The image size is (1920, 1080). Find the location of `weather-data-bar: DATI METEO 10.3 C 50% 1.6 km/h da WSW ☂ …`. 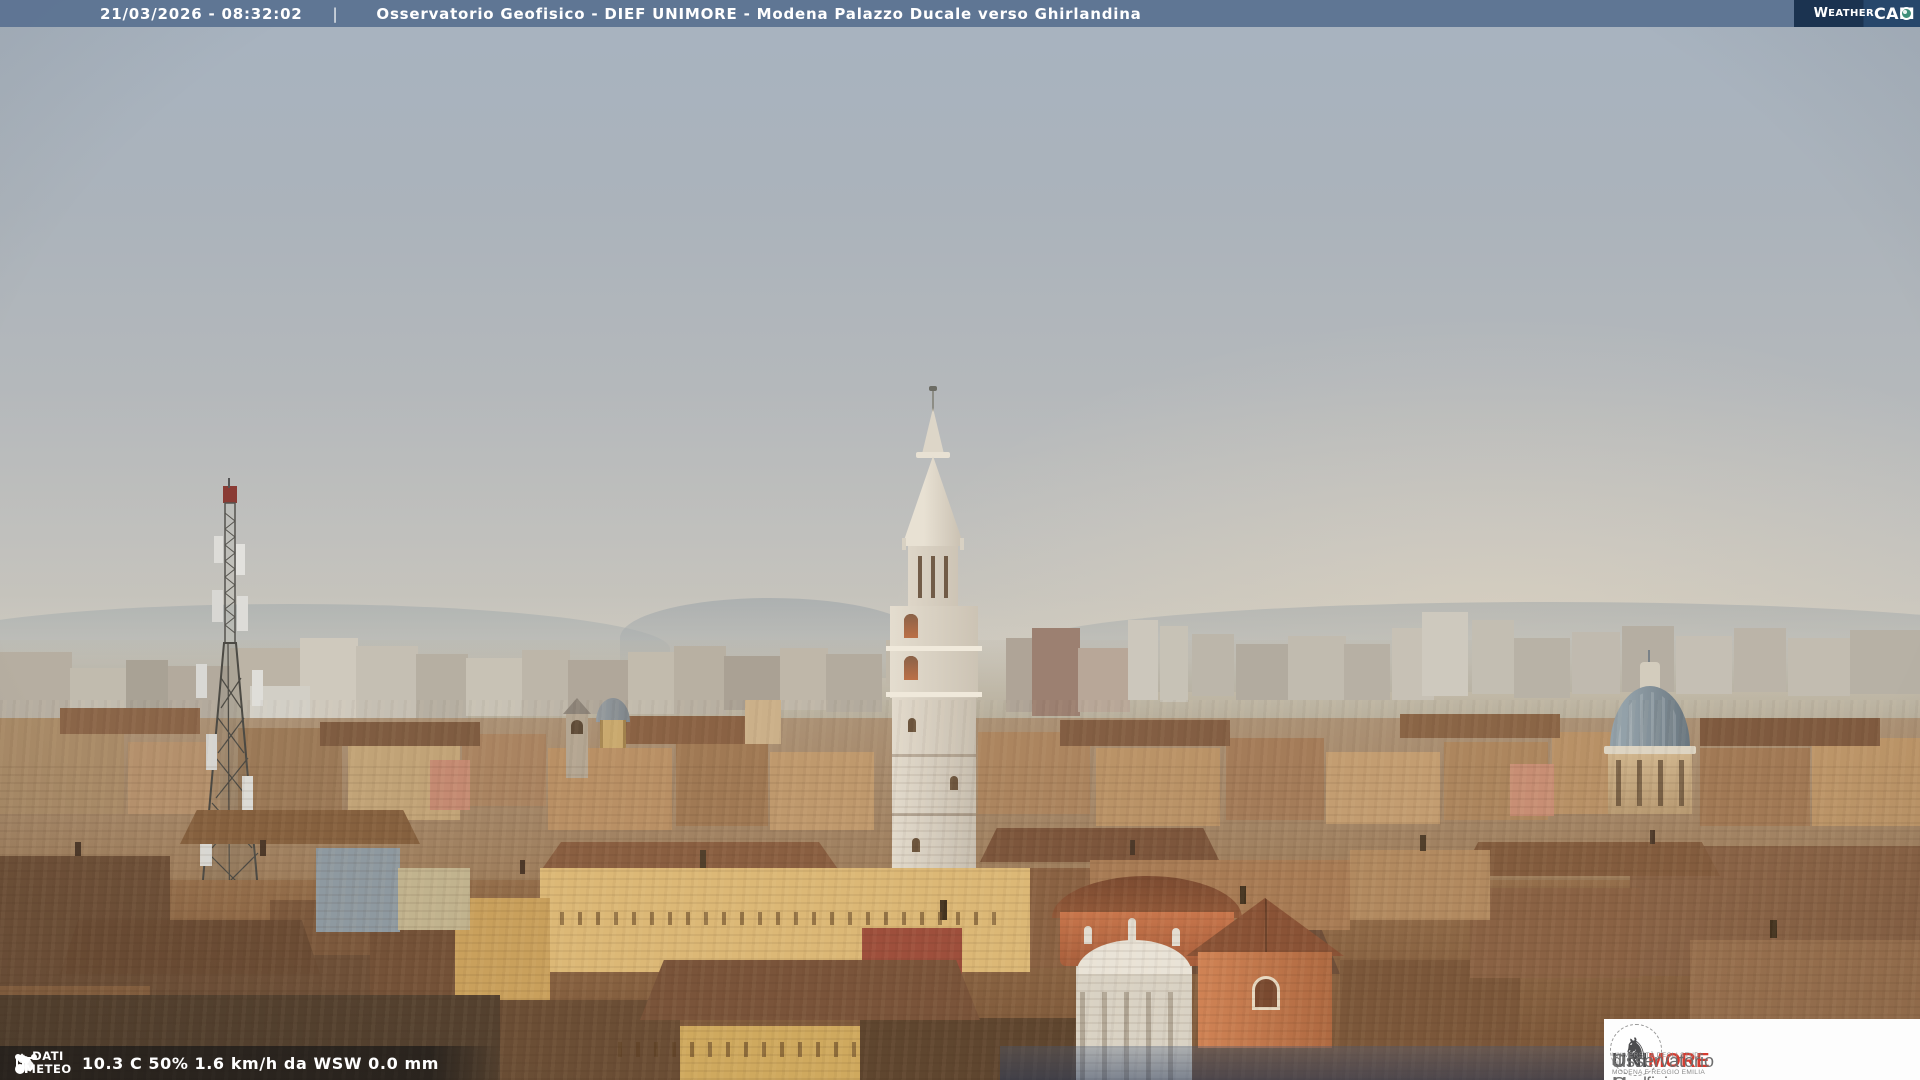

weather-data-bar: DATI METEO 10.3 C 50% 1.6 km/h da WSW ☂ … is located at coordinates (250, 1063).